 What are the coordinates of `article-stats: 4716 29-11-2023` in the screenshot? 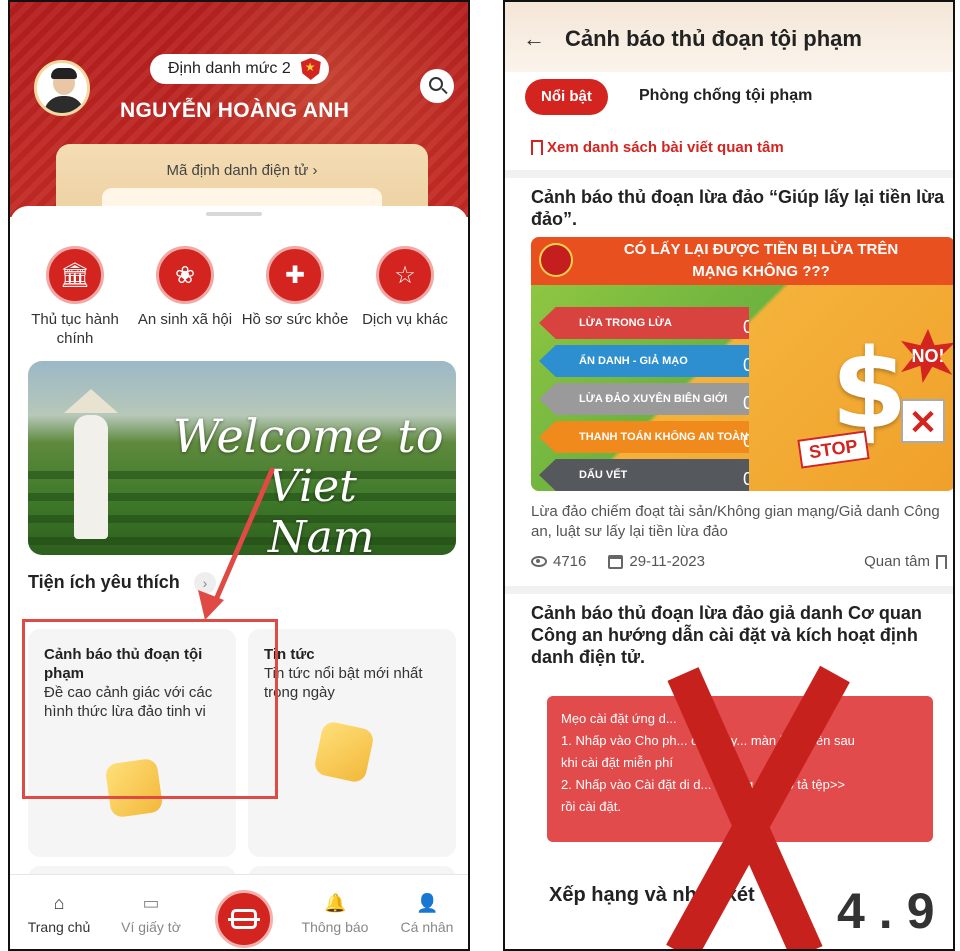 It's located at (618, 561).